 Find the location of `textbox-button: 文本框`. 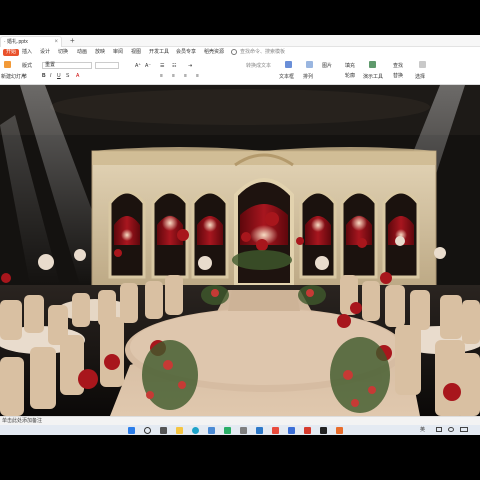

textbox-button: 文本框 is located at coordinates (286, 77).